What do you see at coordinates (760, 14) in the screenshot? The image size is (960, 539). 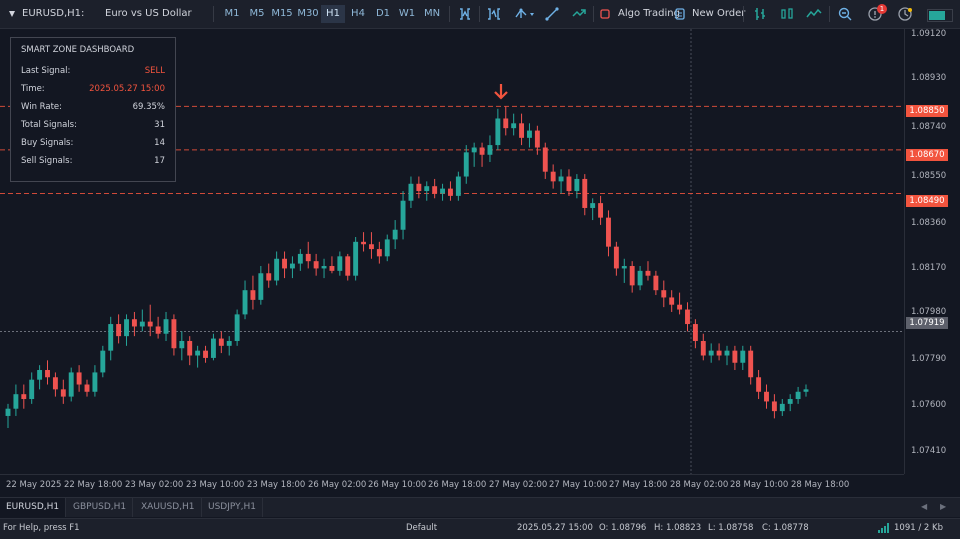 I see `bar-chart-icon` at bounding box center [760, 14].